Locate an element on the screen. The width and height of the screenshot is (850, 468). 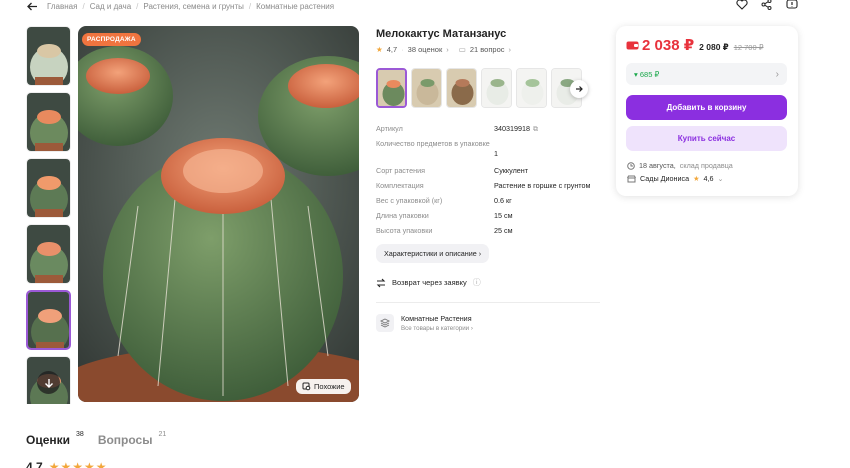
spec-value: 25 см is located at coordinates (503, 230).